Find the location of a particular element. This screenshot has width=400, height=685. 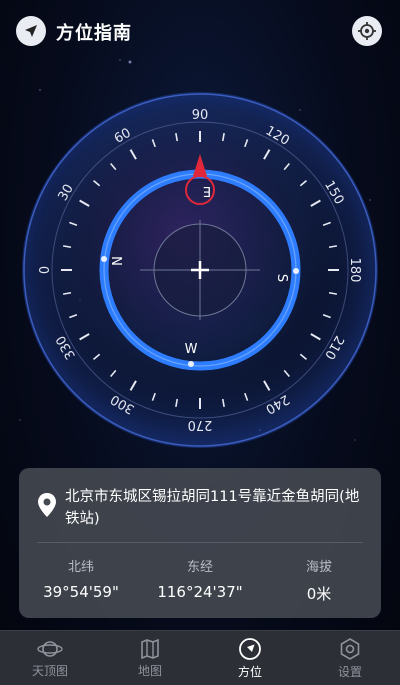

header: 方位指南 is located at coordinates (200, 31).